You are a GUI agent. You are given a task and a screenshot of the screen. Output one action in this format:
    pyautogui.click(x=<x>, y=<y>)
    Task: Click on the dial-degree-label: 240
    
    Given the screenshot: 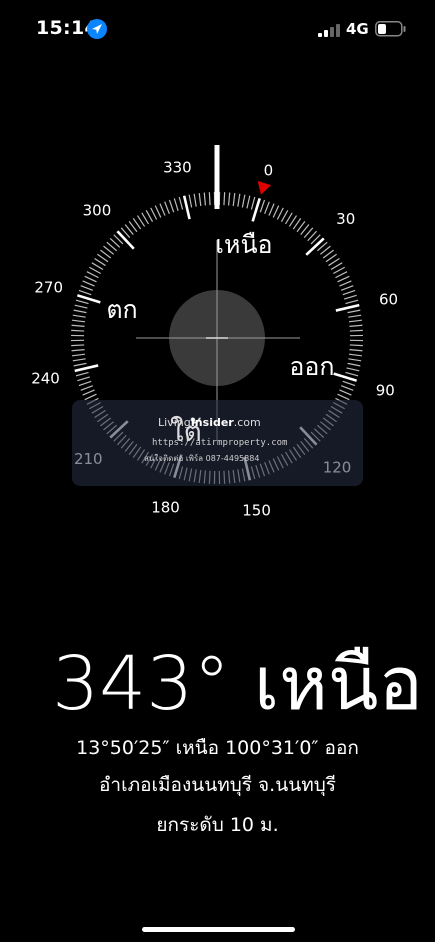 What is the action you would take?
    pyautogui.click(x=45, y=379)
    